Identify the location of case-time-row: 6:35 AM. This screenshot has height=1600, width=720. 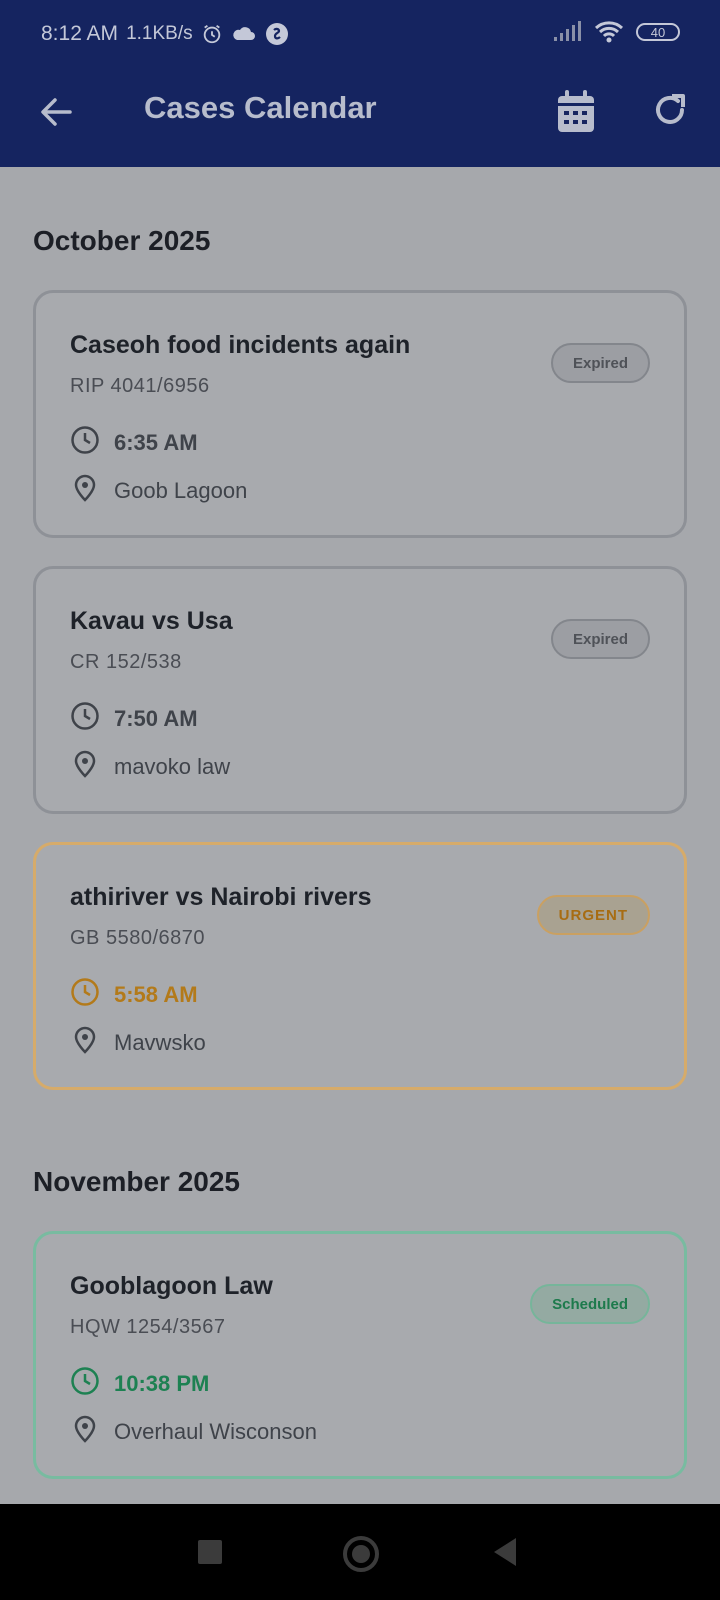
(134, 443).